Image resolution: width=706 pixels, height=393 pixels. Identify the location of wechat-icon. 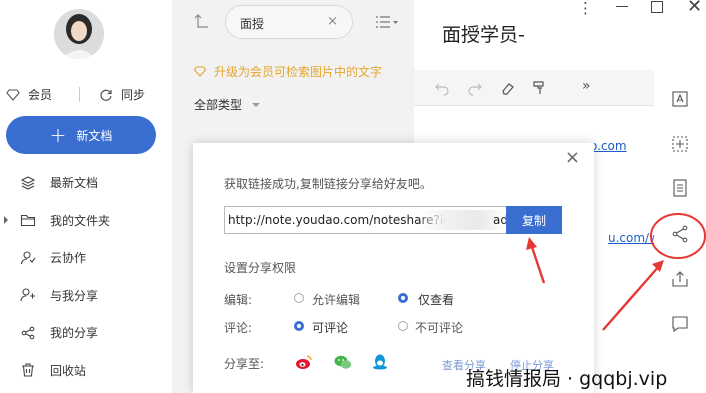
(343, 362).